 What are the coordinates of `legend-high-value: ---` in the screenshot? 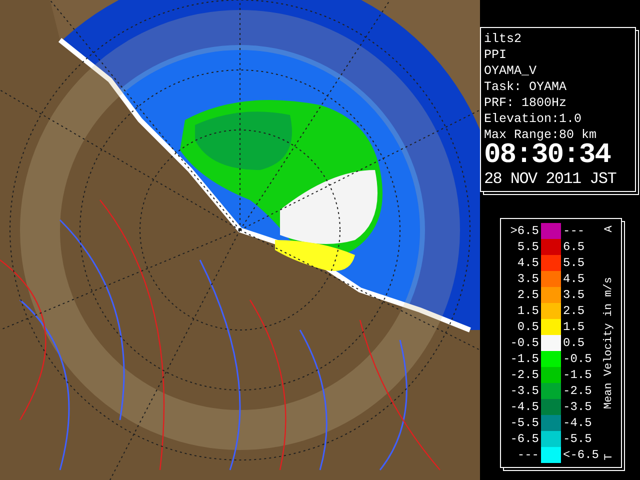 It's located at (574, 231).